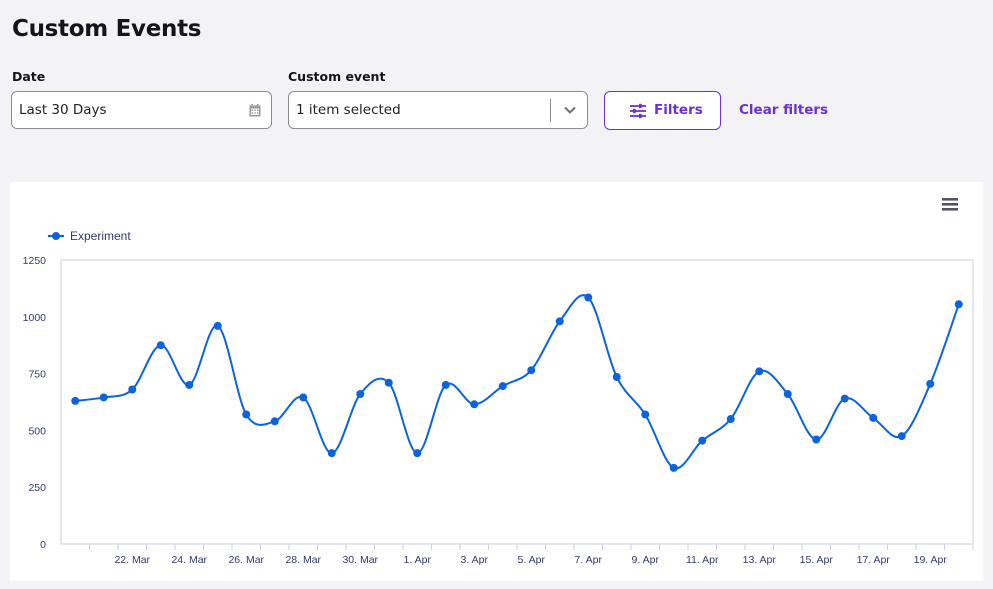 Image resolution: width=993 pixels, height=589 pixels. I want to click on y-tick-label: 1000, so click(35, 318).